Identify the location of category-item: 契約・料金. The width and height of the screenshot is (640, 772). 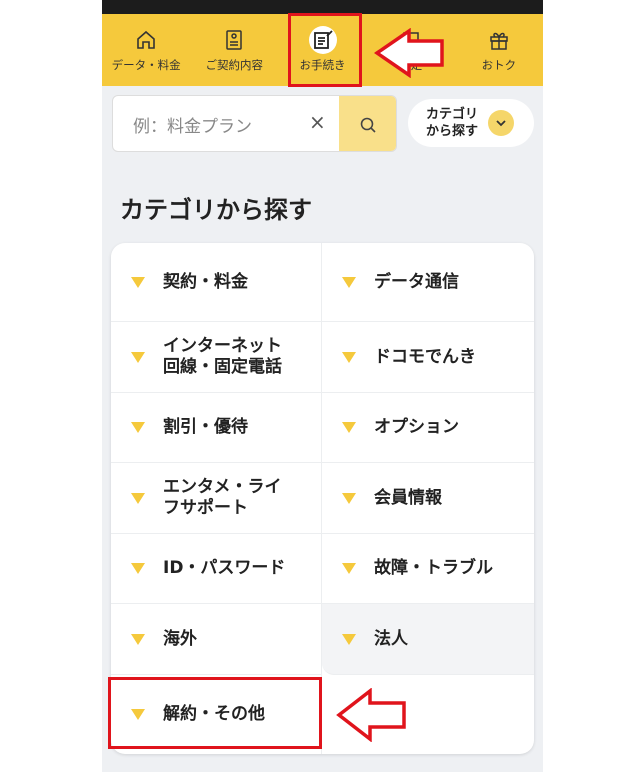
(216, 282).